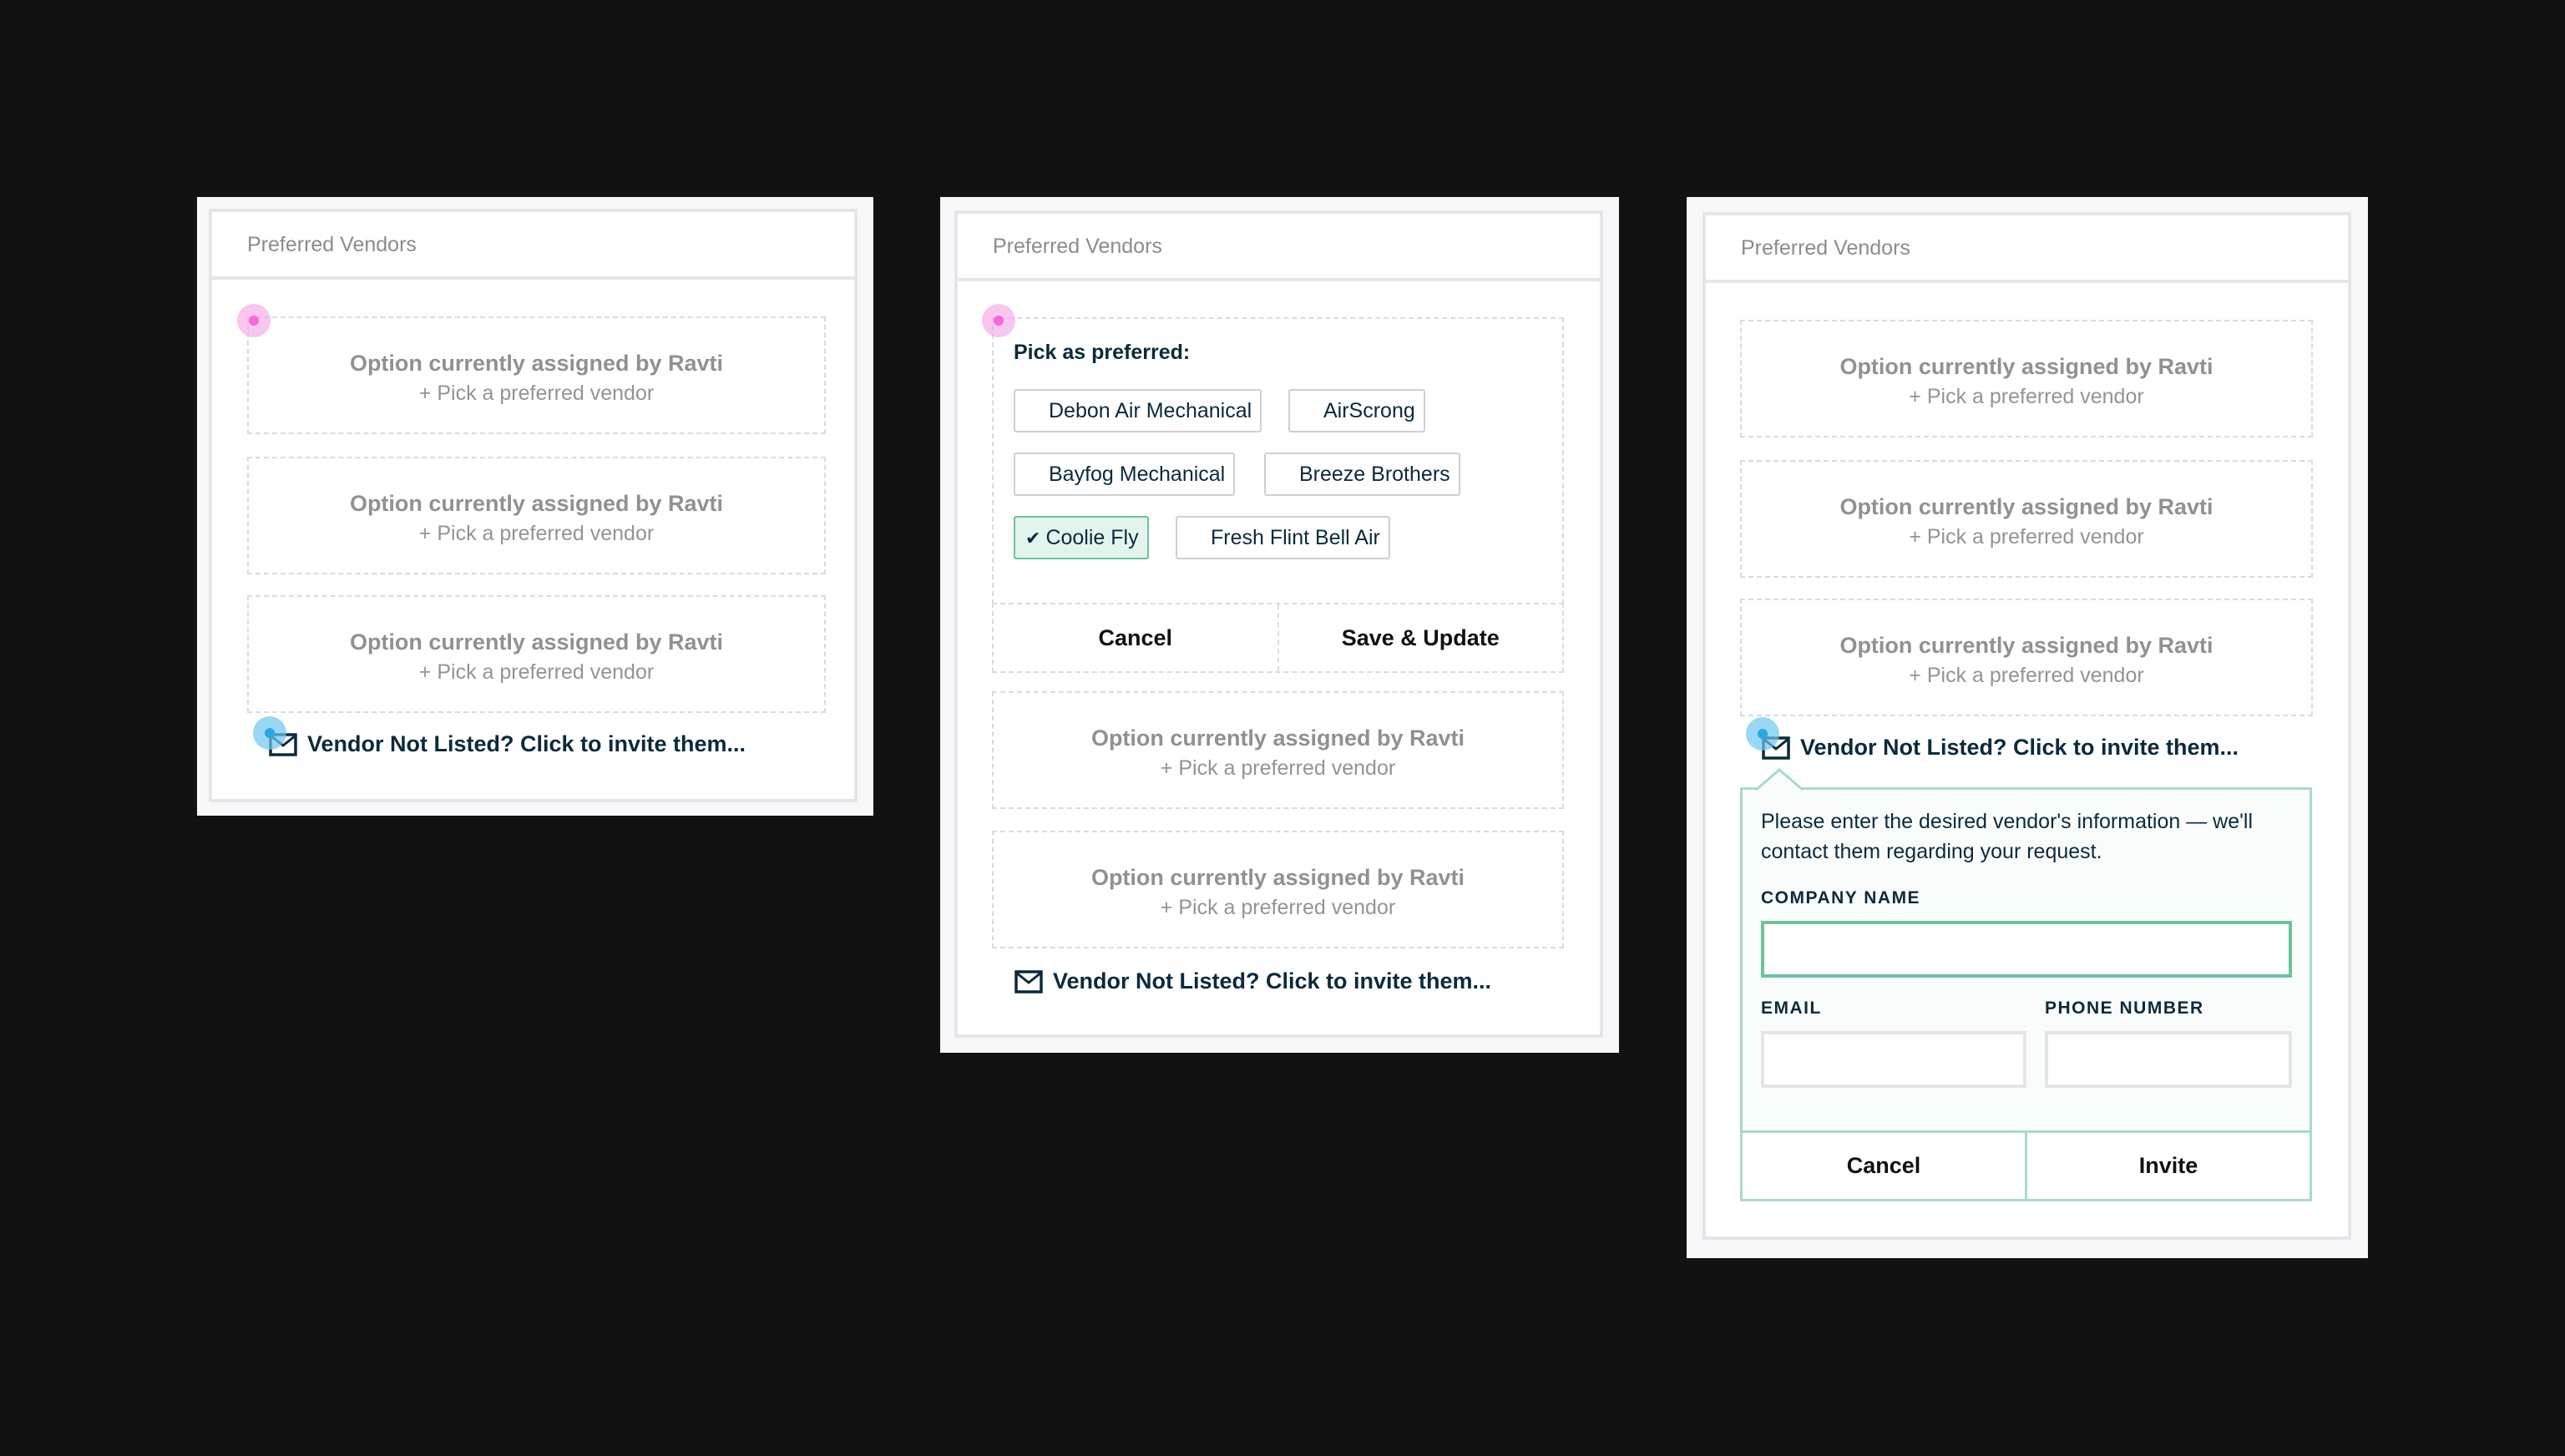 Image resolution: width=2565 pixels, height=1456 pixels. I want to click on email-label: EMAIL, so click(1792, 1008).